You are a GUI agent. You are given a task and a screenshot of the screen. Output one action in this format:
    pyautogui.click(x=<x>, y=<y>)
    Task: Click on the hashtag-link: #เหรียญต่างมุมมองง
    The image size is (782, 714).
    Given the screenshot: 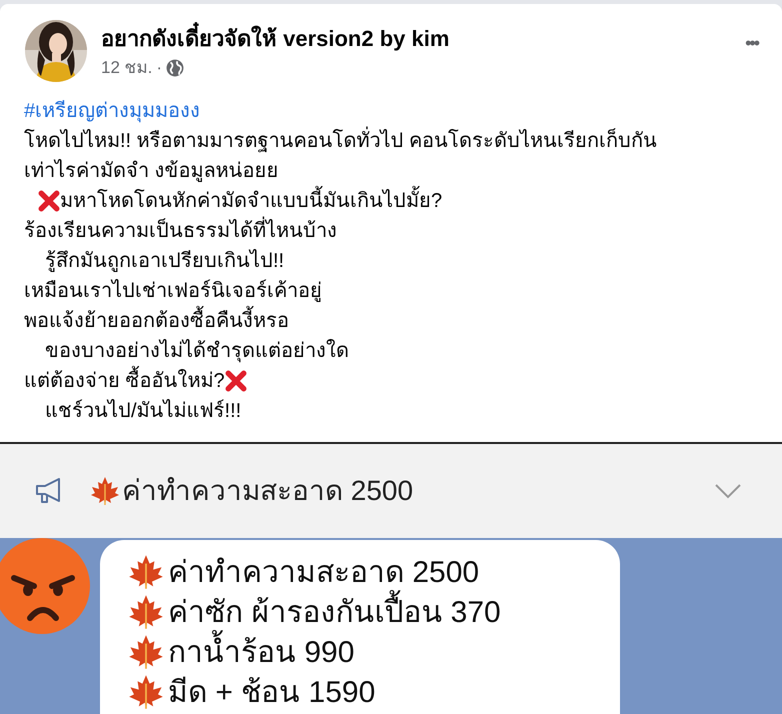 What is the action you would take?
    pyautogui.click(x=112, y=111)
    